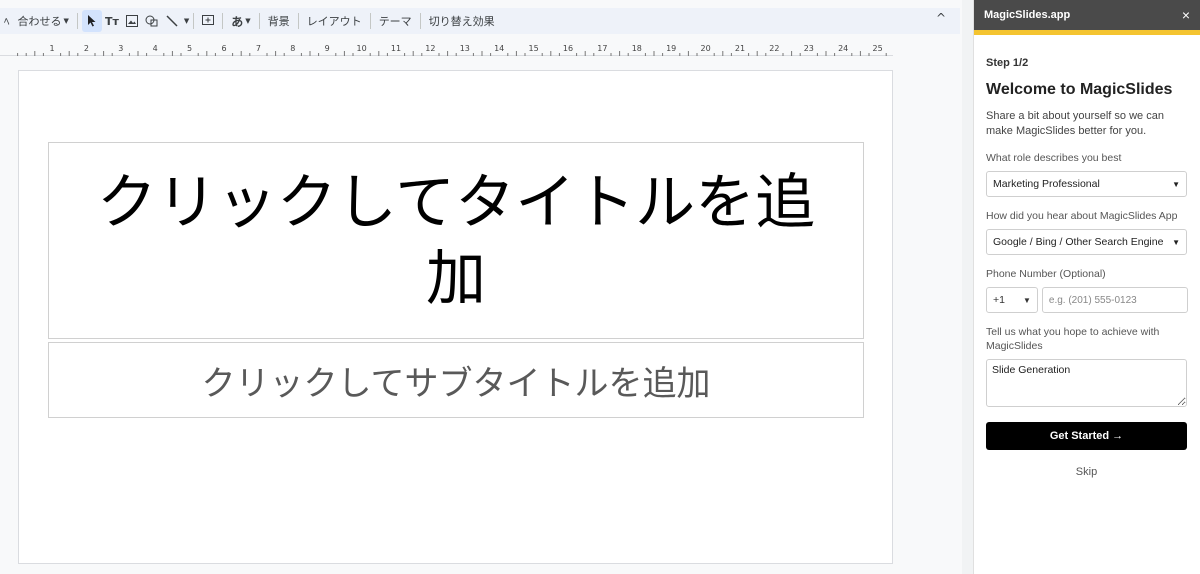 The image size is (1200, 574). What do you see at coordinates (671, 48) in the screenshot?
I see `ruler-label: 19` at bounding box center [671, 48].